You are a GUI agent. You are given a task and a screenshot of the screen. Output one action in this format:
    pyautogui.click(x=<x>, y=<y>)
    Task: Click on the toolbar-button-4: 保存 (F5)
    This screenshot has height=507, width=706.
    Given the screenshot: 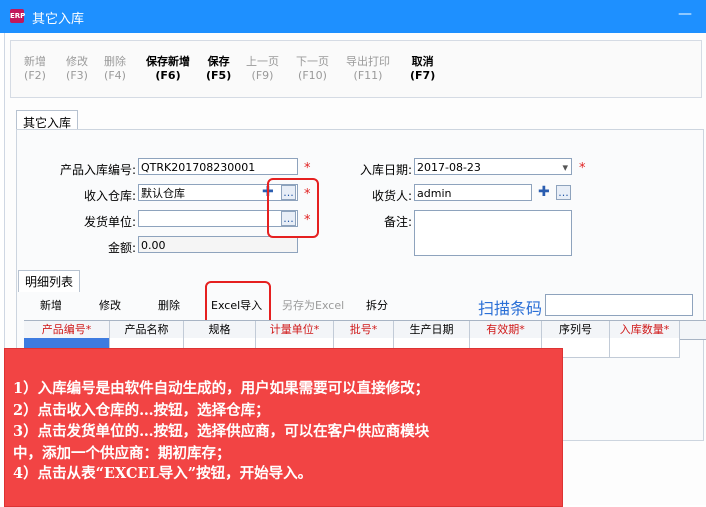 What is the action you would take?
    pyautogui.click(x=218, y=69)
    